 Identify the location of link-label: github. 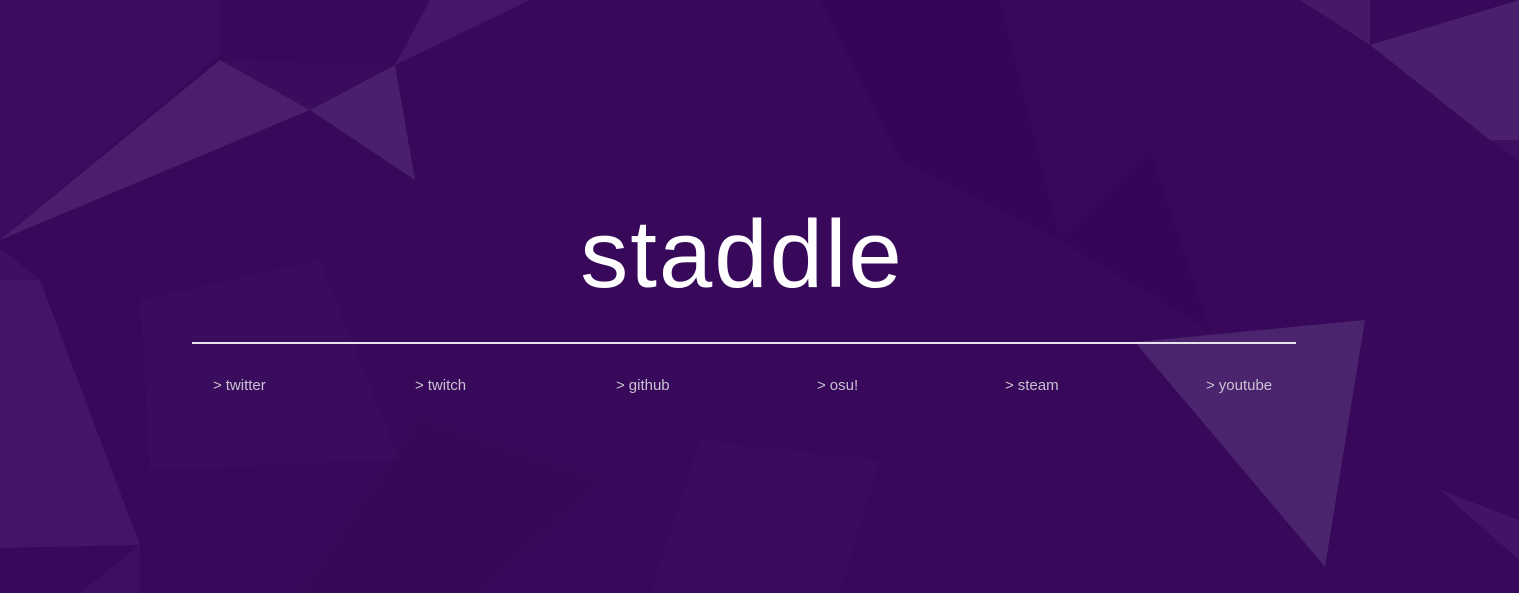
(649, 385).